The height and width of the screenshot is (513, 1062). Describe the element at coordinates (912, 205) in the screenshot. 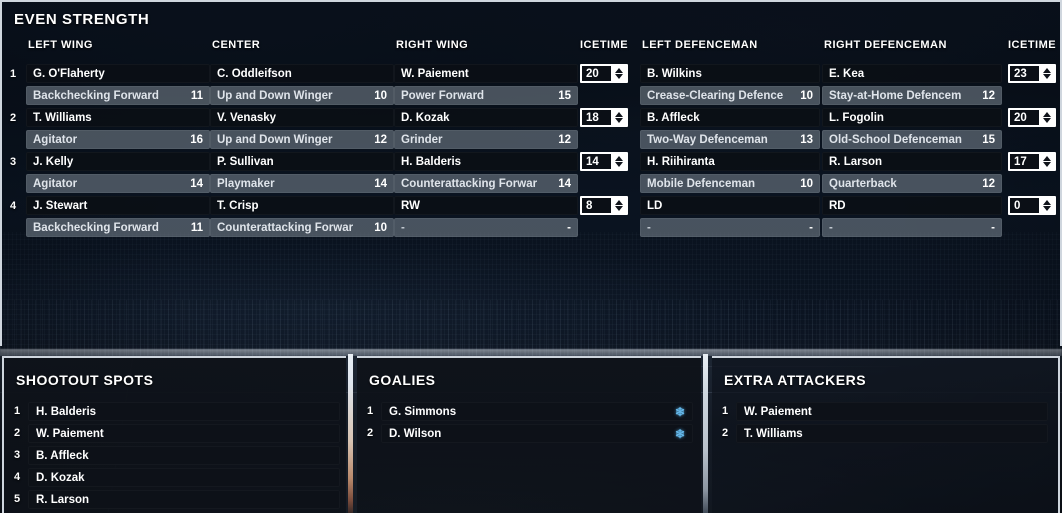

I see `player-slot-right-defenceman-line-4: RD` at that location.